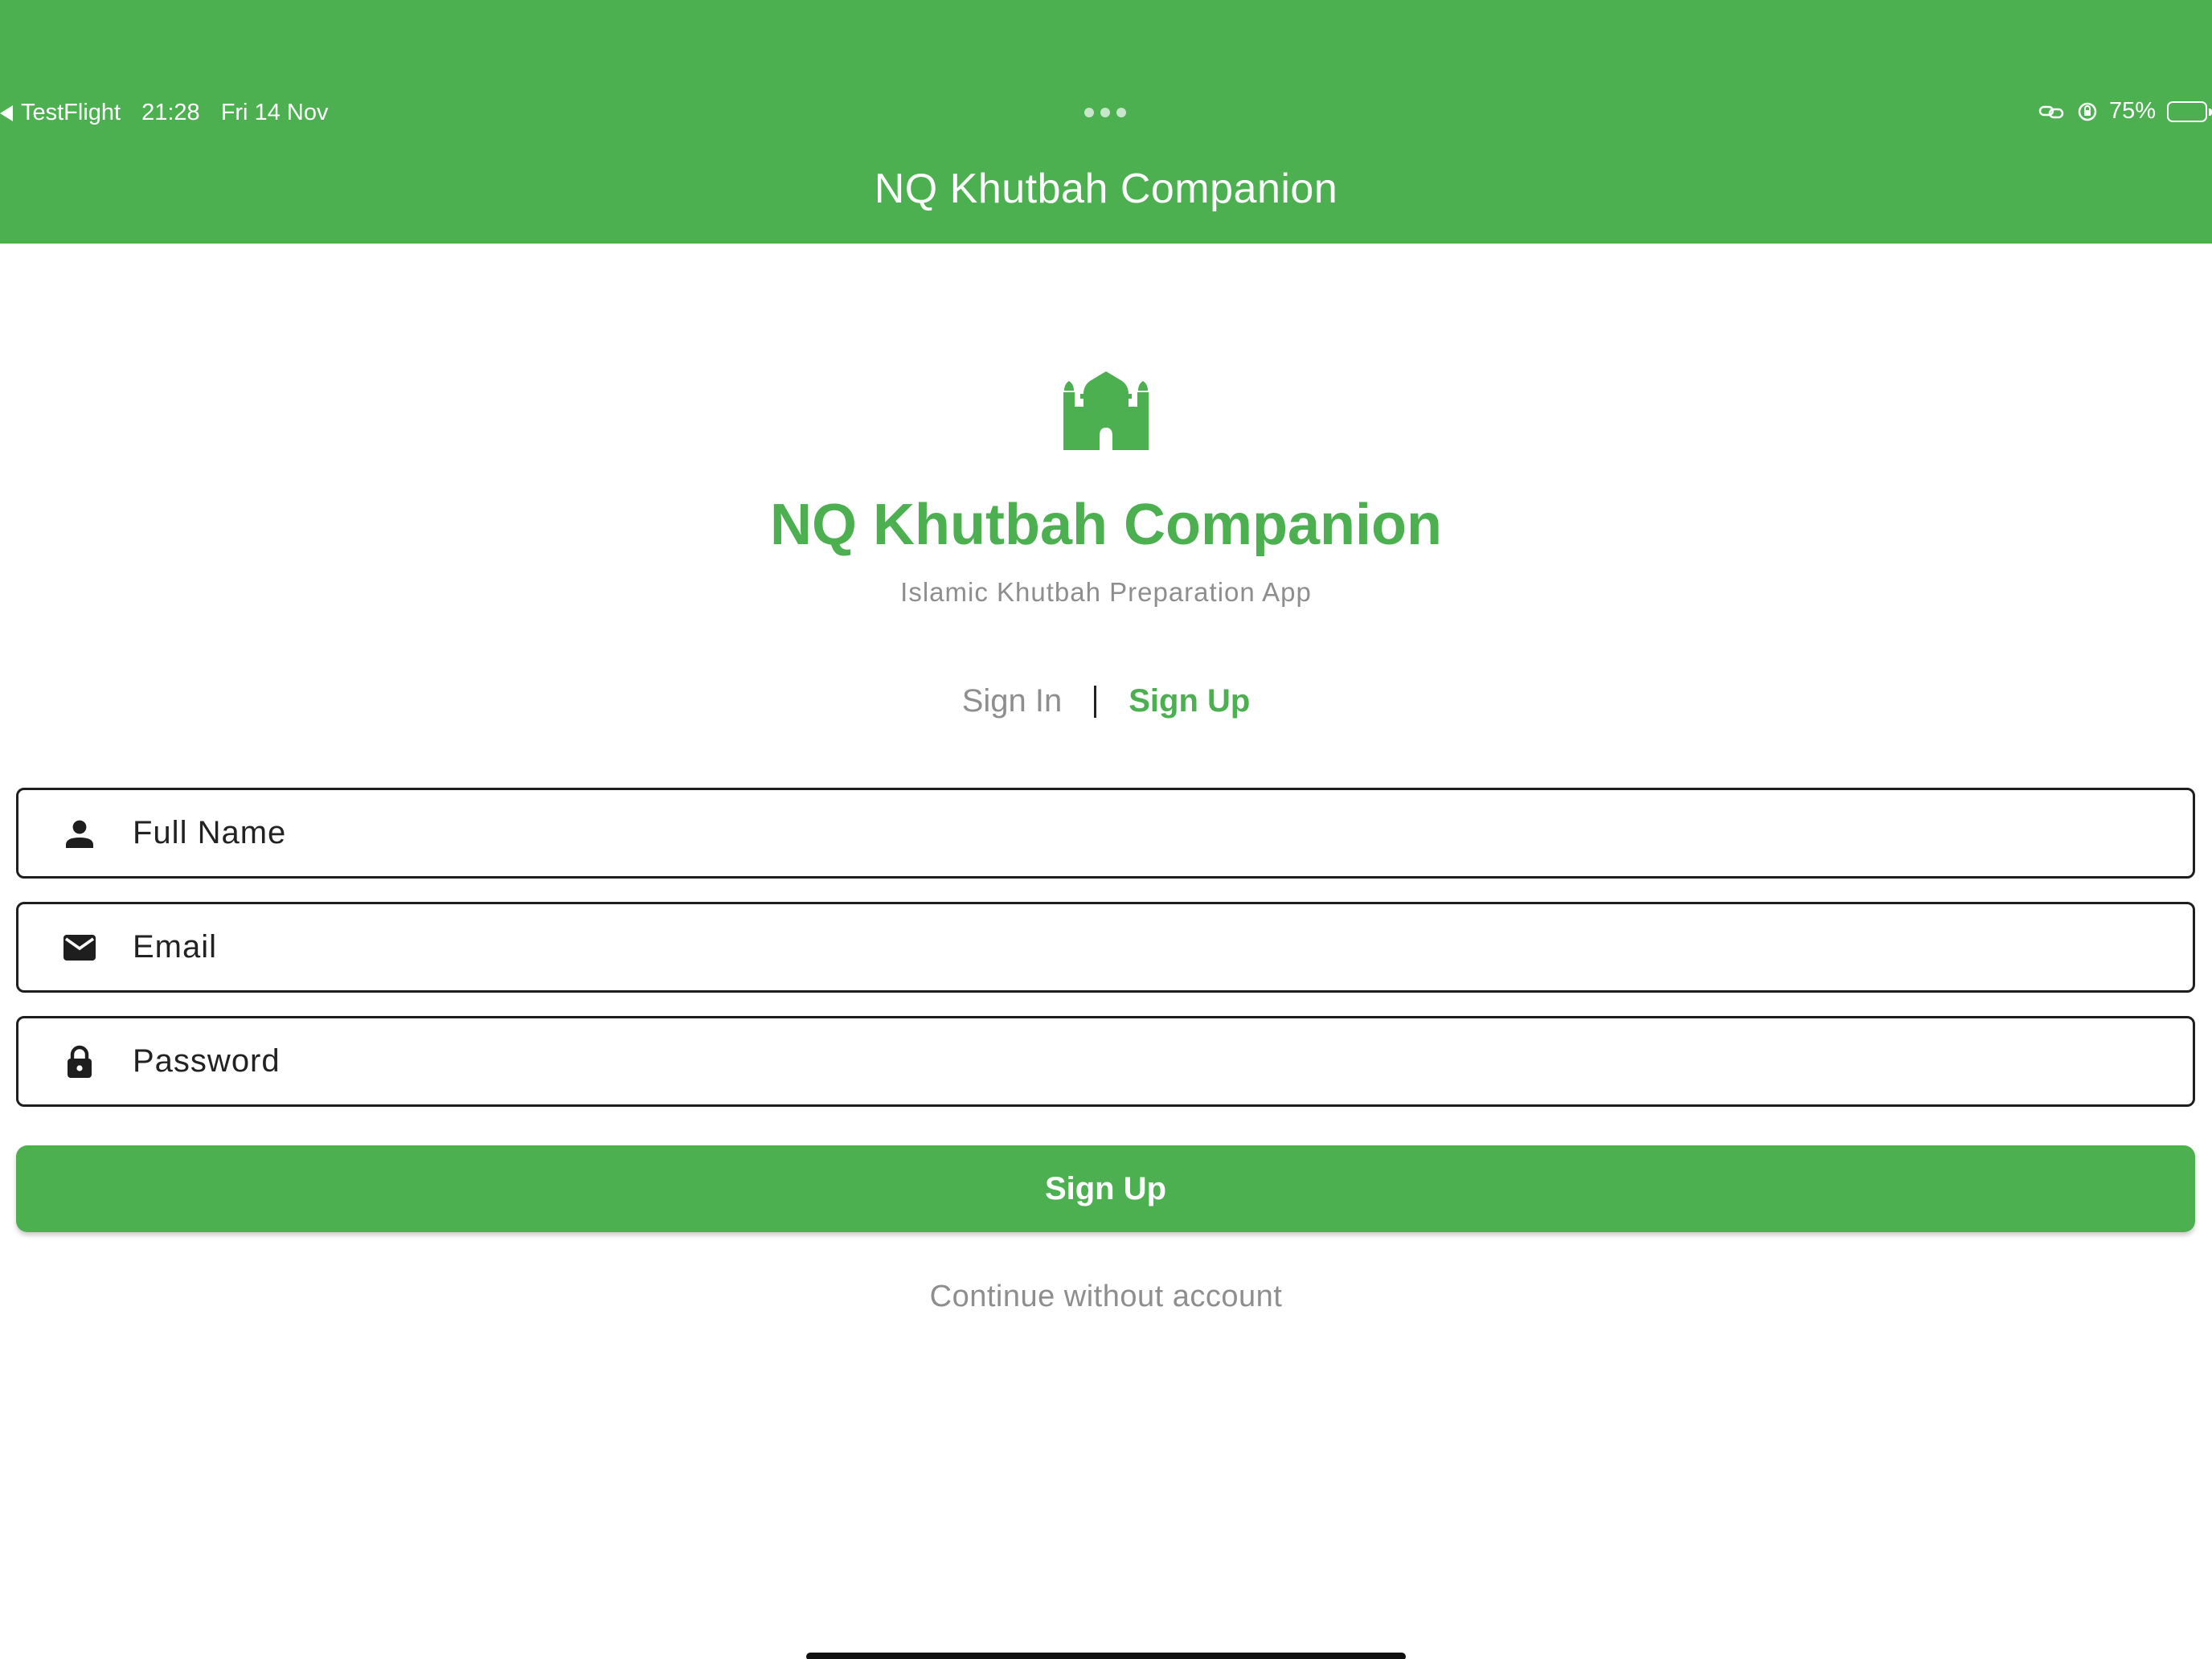  I want to click on app-bar-title: NQ Khutbah Companion, so click(1106, 189).